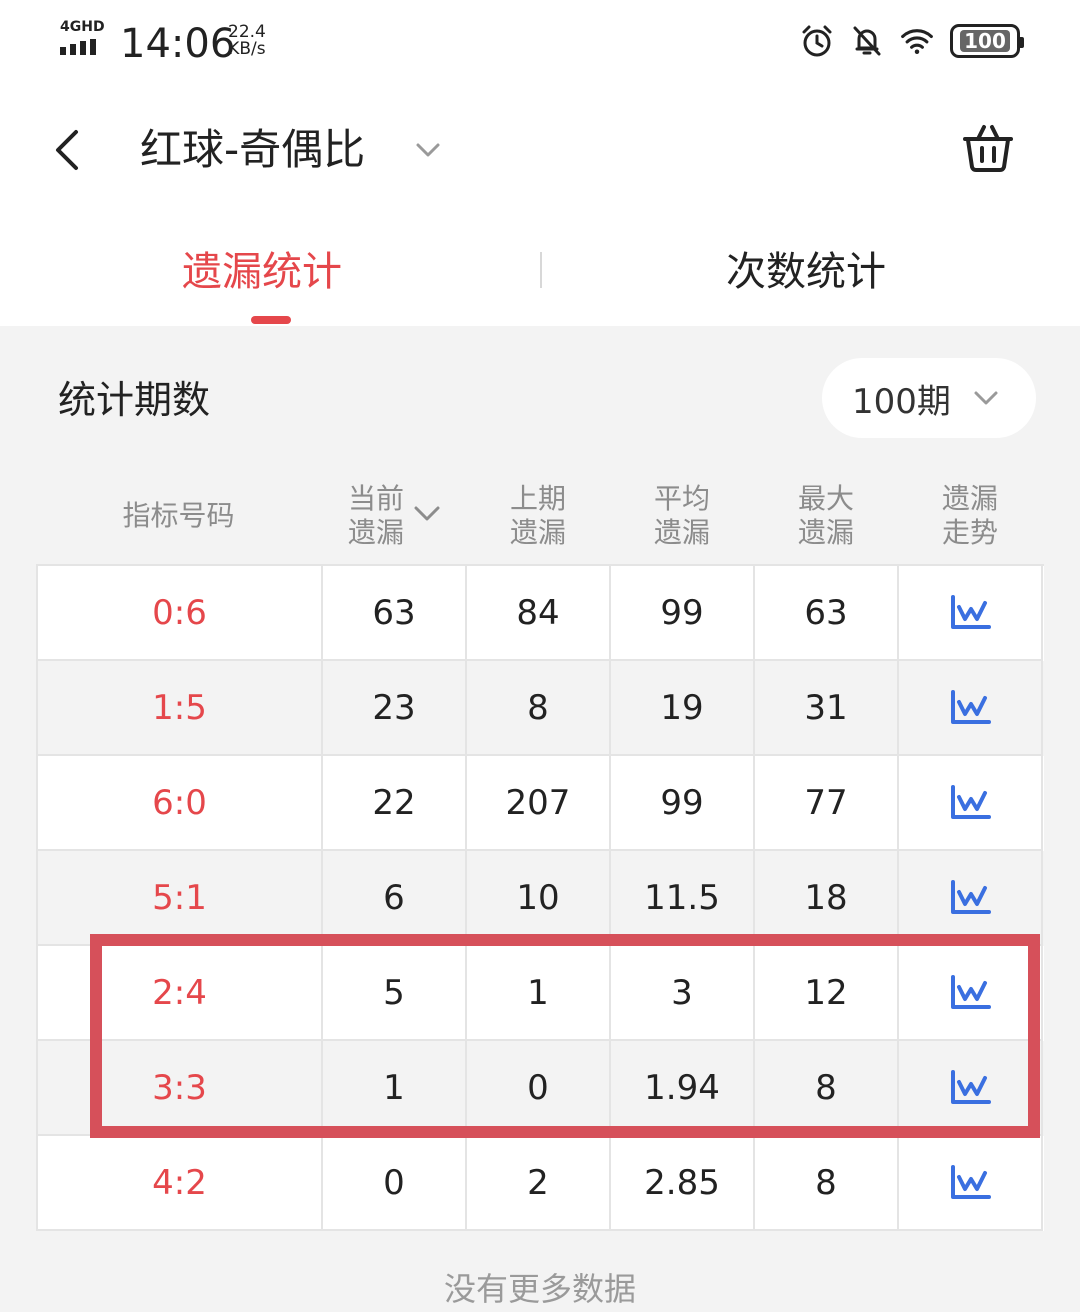  I want to click on table-row: 6:0 22 207 99 77, so click(541, 803).